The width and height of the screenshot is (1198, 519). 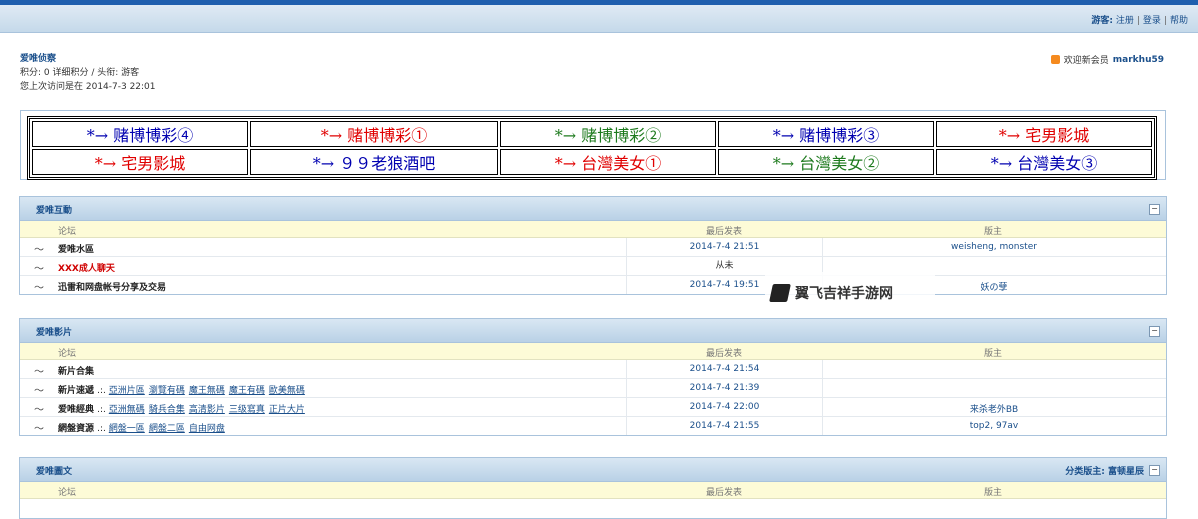 I want to click on subforum-link: 自由网盘, so click(x=207, y=429).